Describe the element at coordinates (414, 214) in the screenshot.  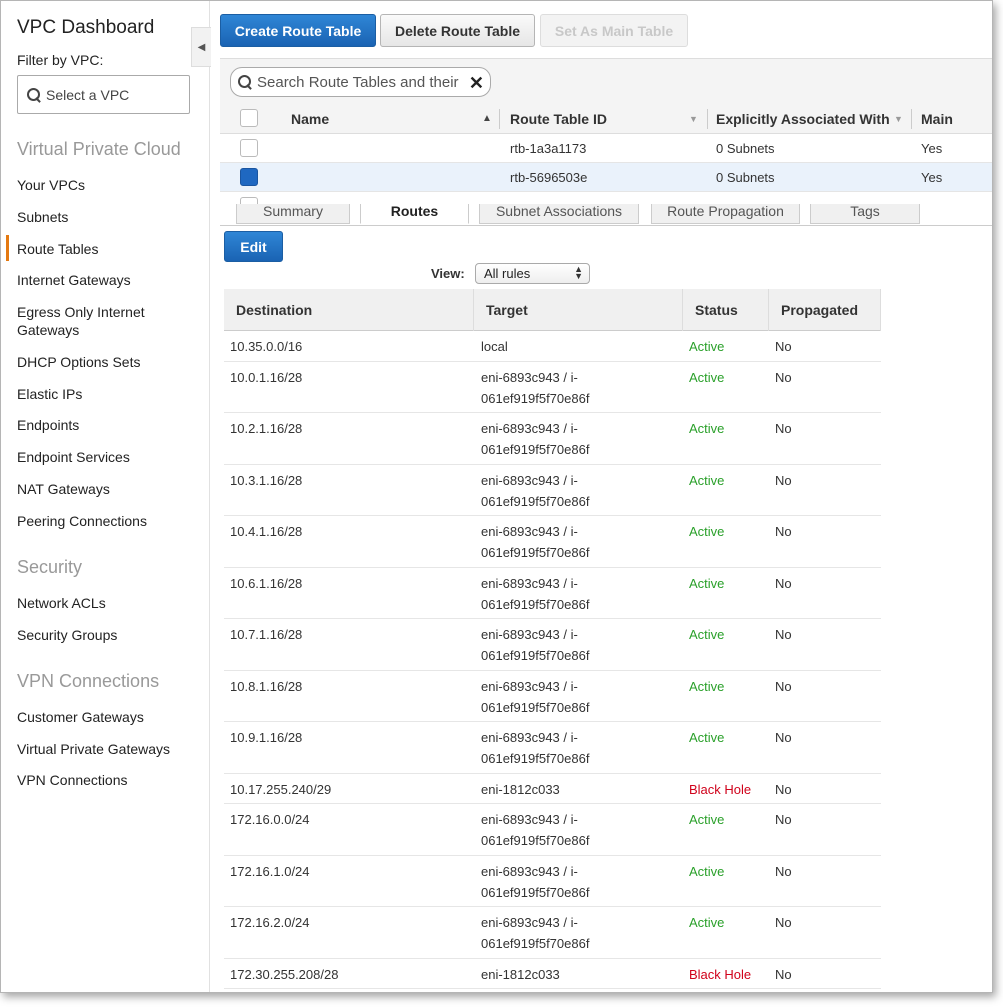
I see `tab-routes: Routes` at that location.